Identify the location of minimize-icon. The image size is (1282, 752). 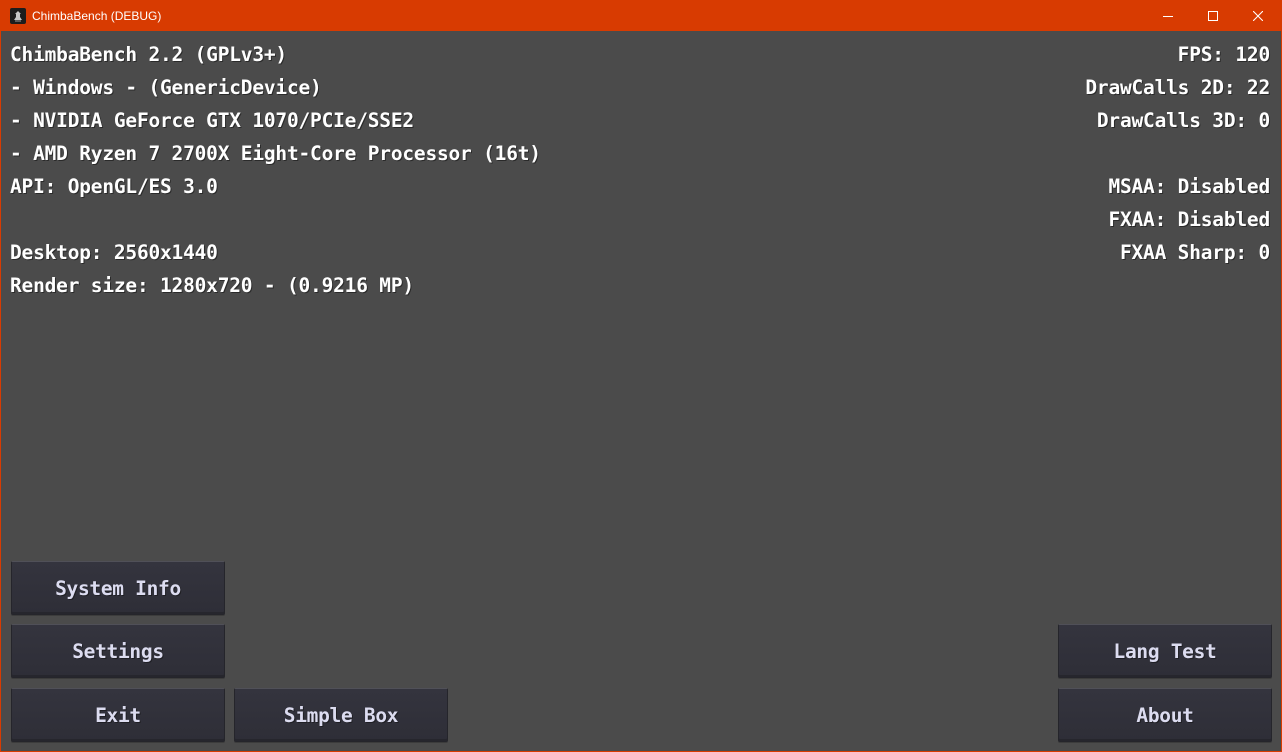
(1168, 16).